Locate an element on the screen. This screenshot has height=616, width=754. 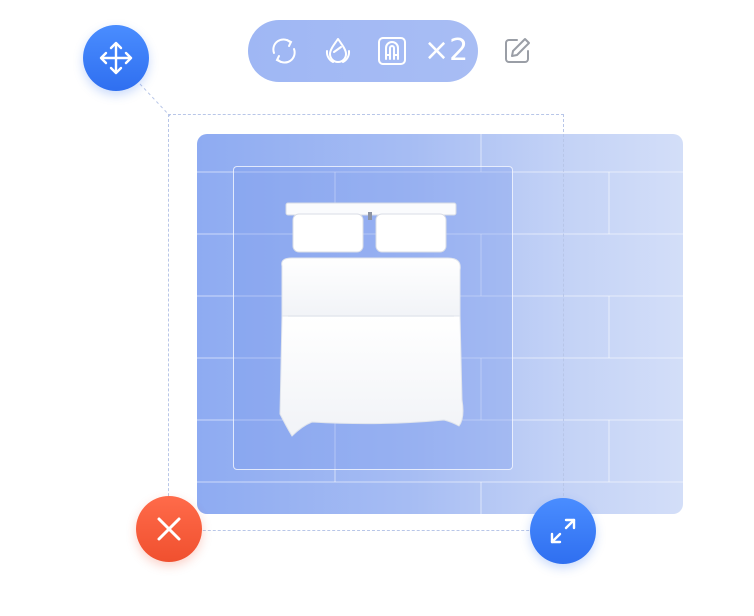
close-icon is located at coordinates (169, 529).